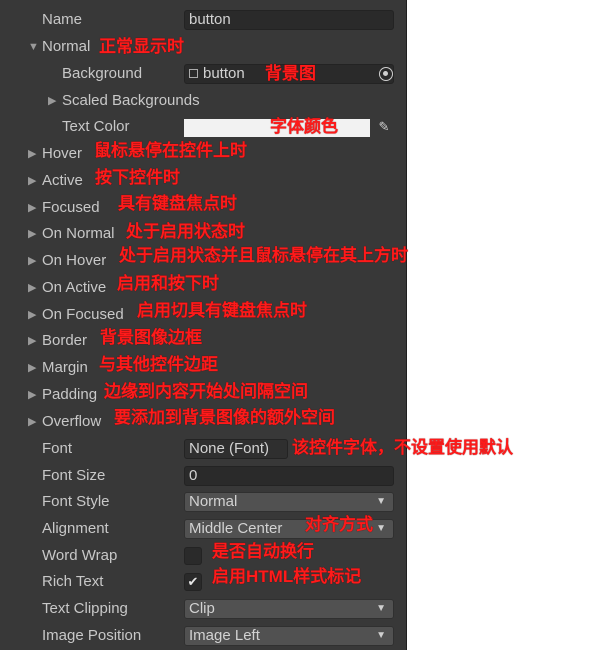 This screenshot has width=597, height=650. I want to click on rich-text-checkbox: ✔, so click(193, 582).